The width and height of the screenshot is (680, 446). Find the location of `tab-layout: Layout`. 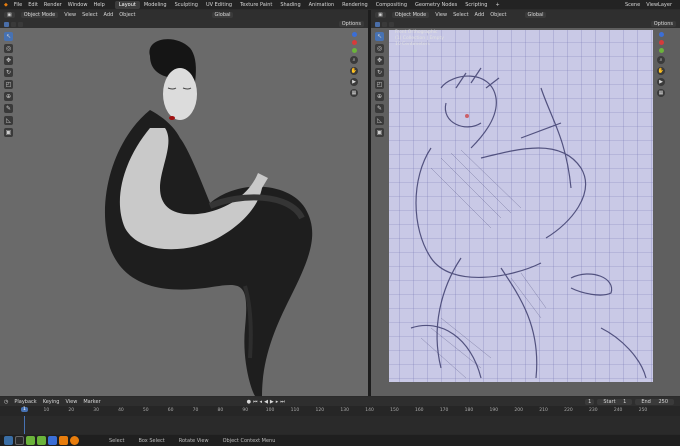

tab-layout: Layout is located at coordinates (127, 4).